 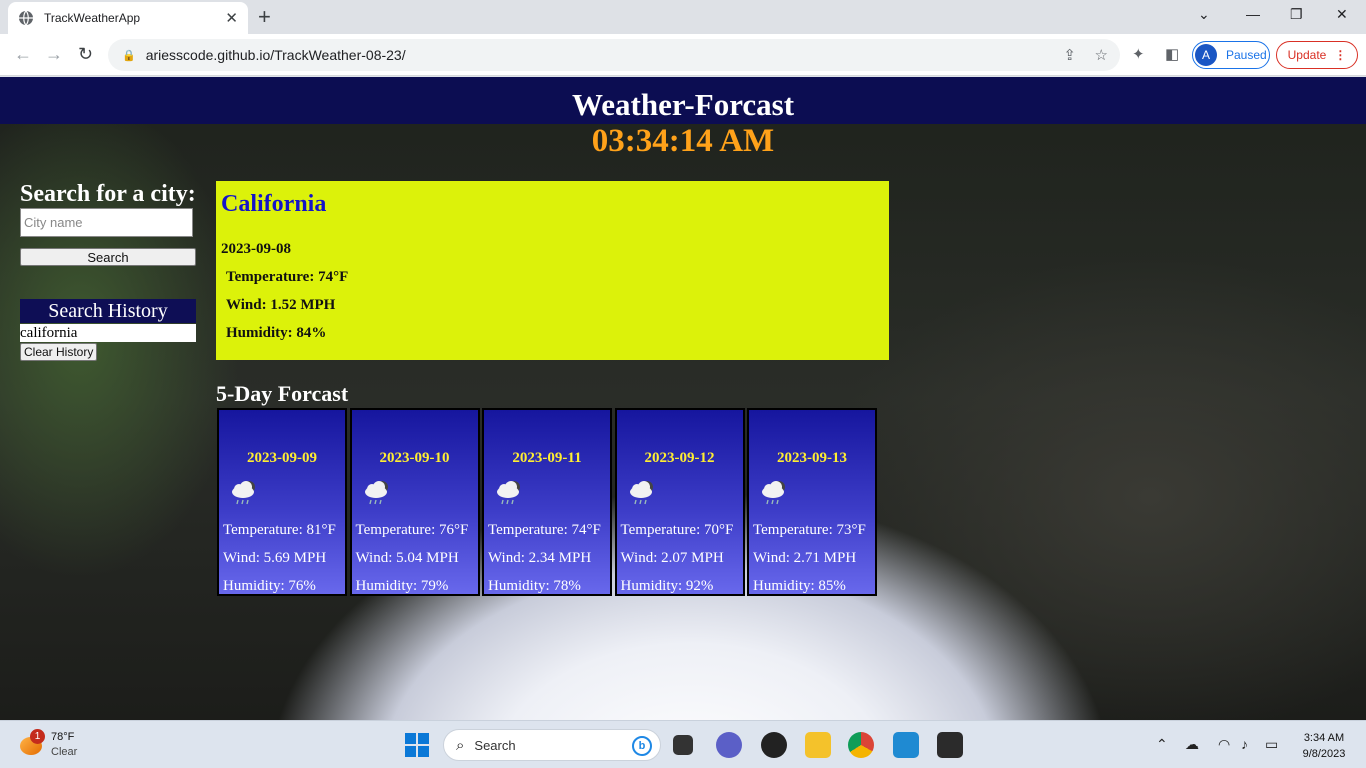 What do you see at coordinates (1224, 744) in the screenshot?
I see `wifi-icon: ◠` at bounding box center [1224, 744].